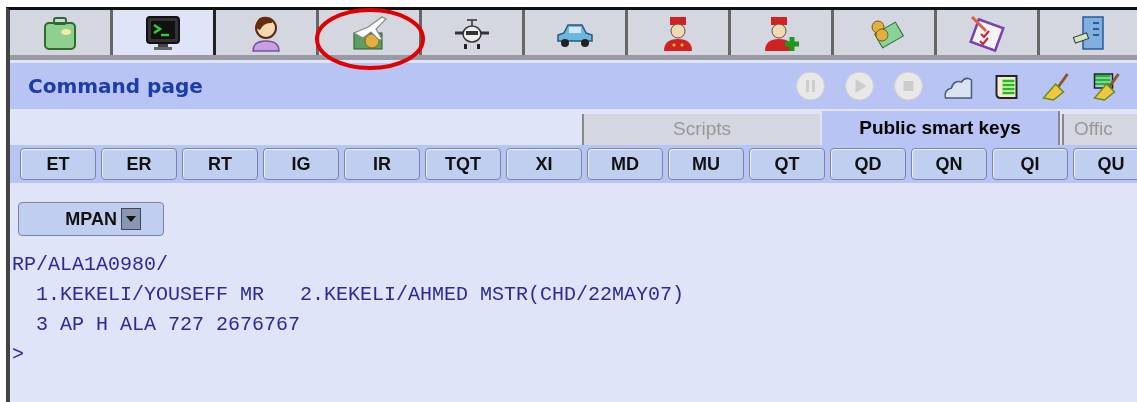 This screenshot has width=1137, height=402. I want to click on smart-key-button: TQT, so click(463, 164).